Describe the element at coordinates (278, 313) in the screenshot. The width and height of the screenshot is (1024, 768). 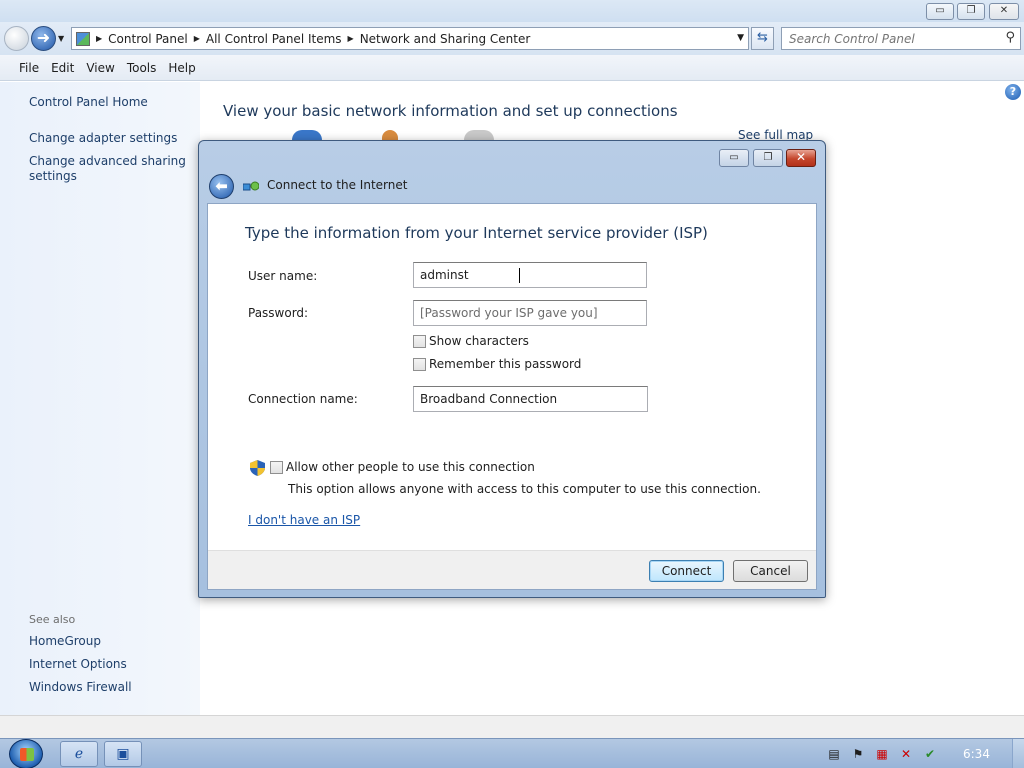
I see `password-label: Password:` at that location.